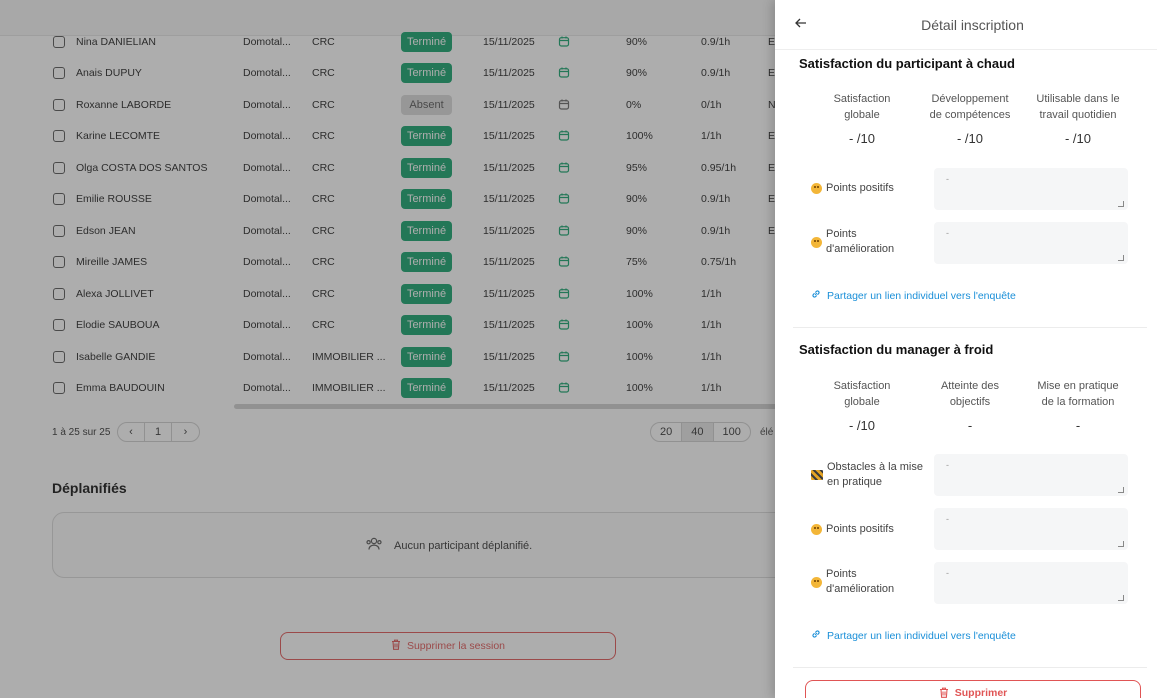  I want to click on cold-metric-label-objectives: Atteinte des objectifs, so click(970, 394).